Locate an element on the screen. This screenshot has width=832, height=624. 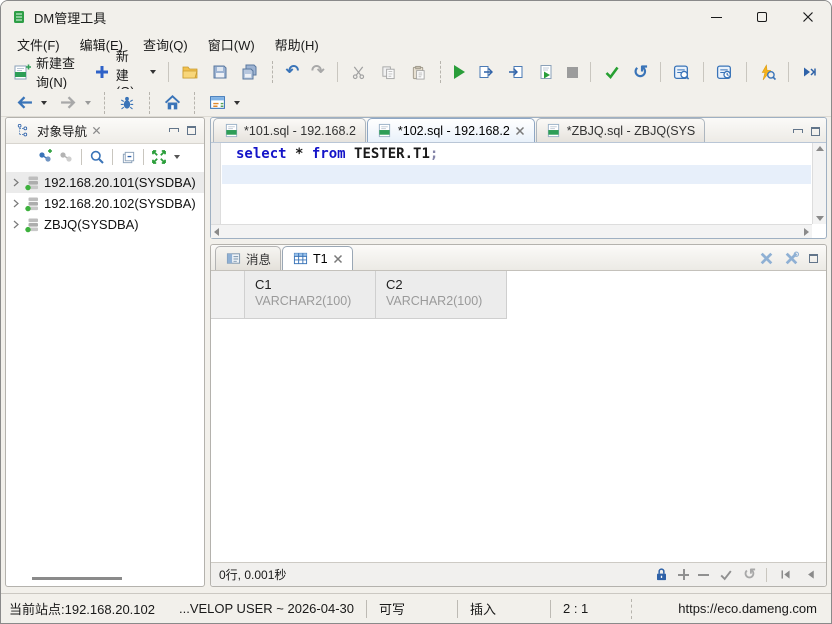
results-toolbar is located at coordinates (792, 260).